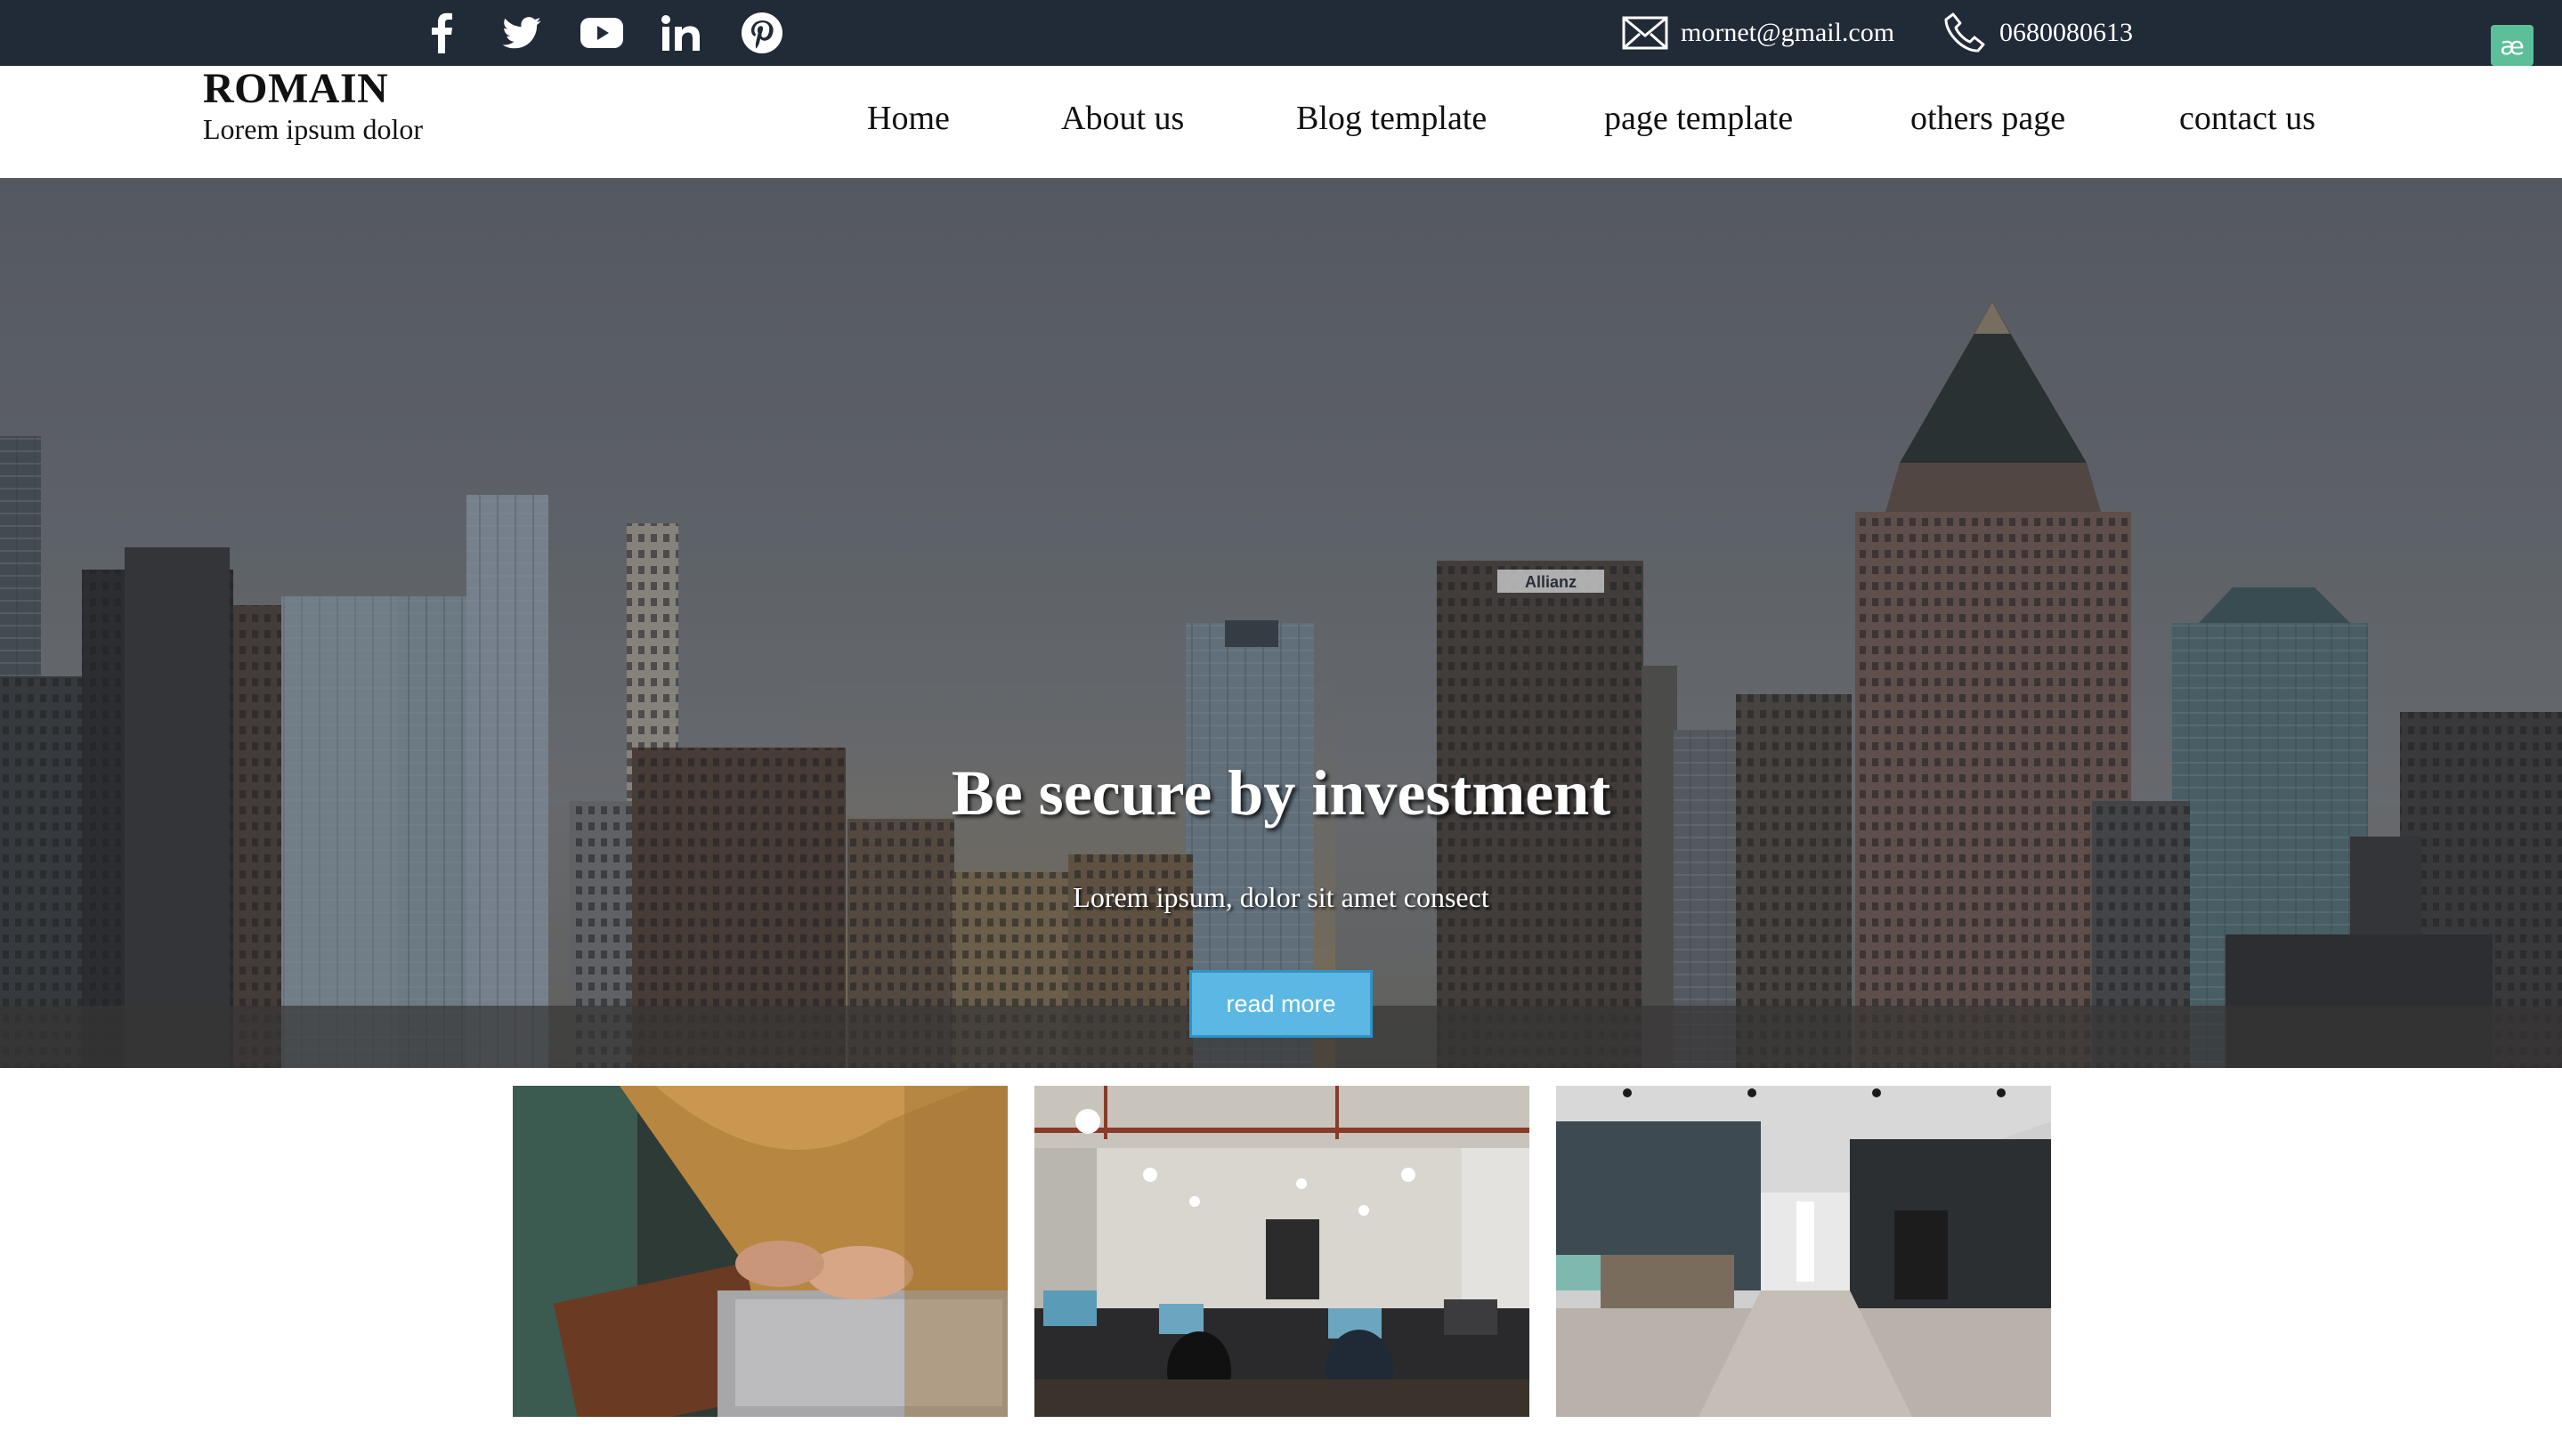 The image size is (2562, 1456). What do you see at coordinates (1281, 33) in the screenshot?
I see `top-bar: mornet@gmail.com 0680080613 æ` at bounding box center [1281, 33].